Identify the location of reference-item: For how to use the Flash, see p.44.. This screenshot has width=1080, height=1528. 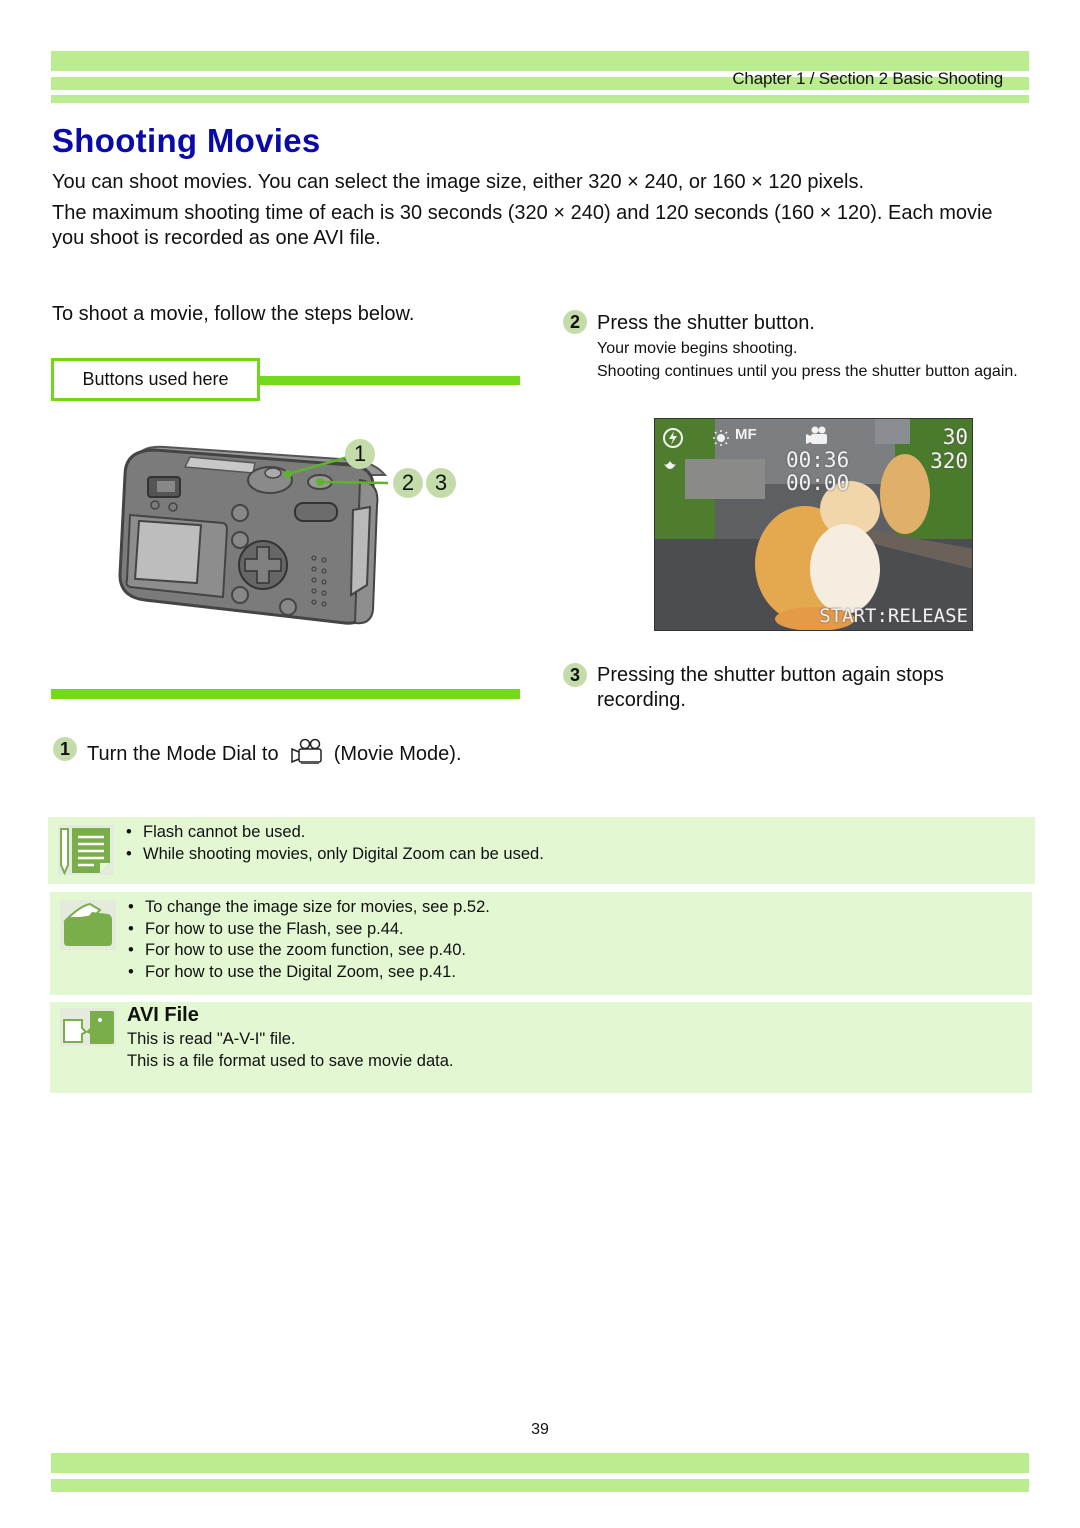
(309, 930).